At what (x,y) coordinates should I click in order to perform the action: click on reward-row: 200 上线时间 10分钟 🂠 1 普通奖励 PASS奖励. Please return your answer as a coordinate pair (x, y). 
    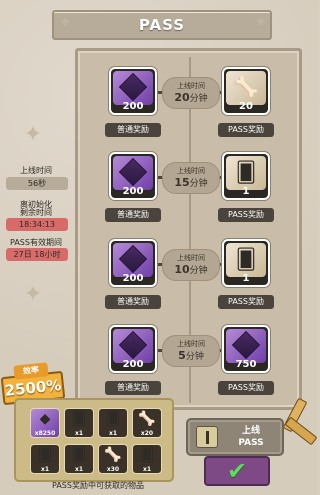
    Looking at the image, I should click on (191, 276).